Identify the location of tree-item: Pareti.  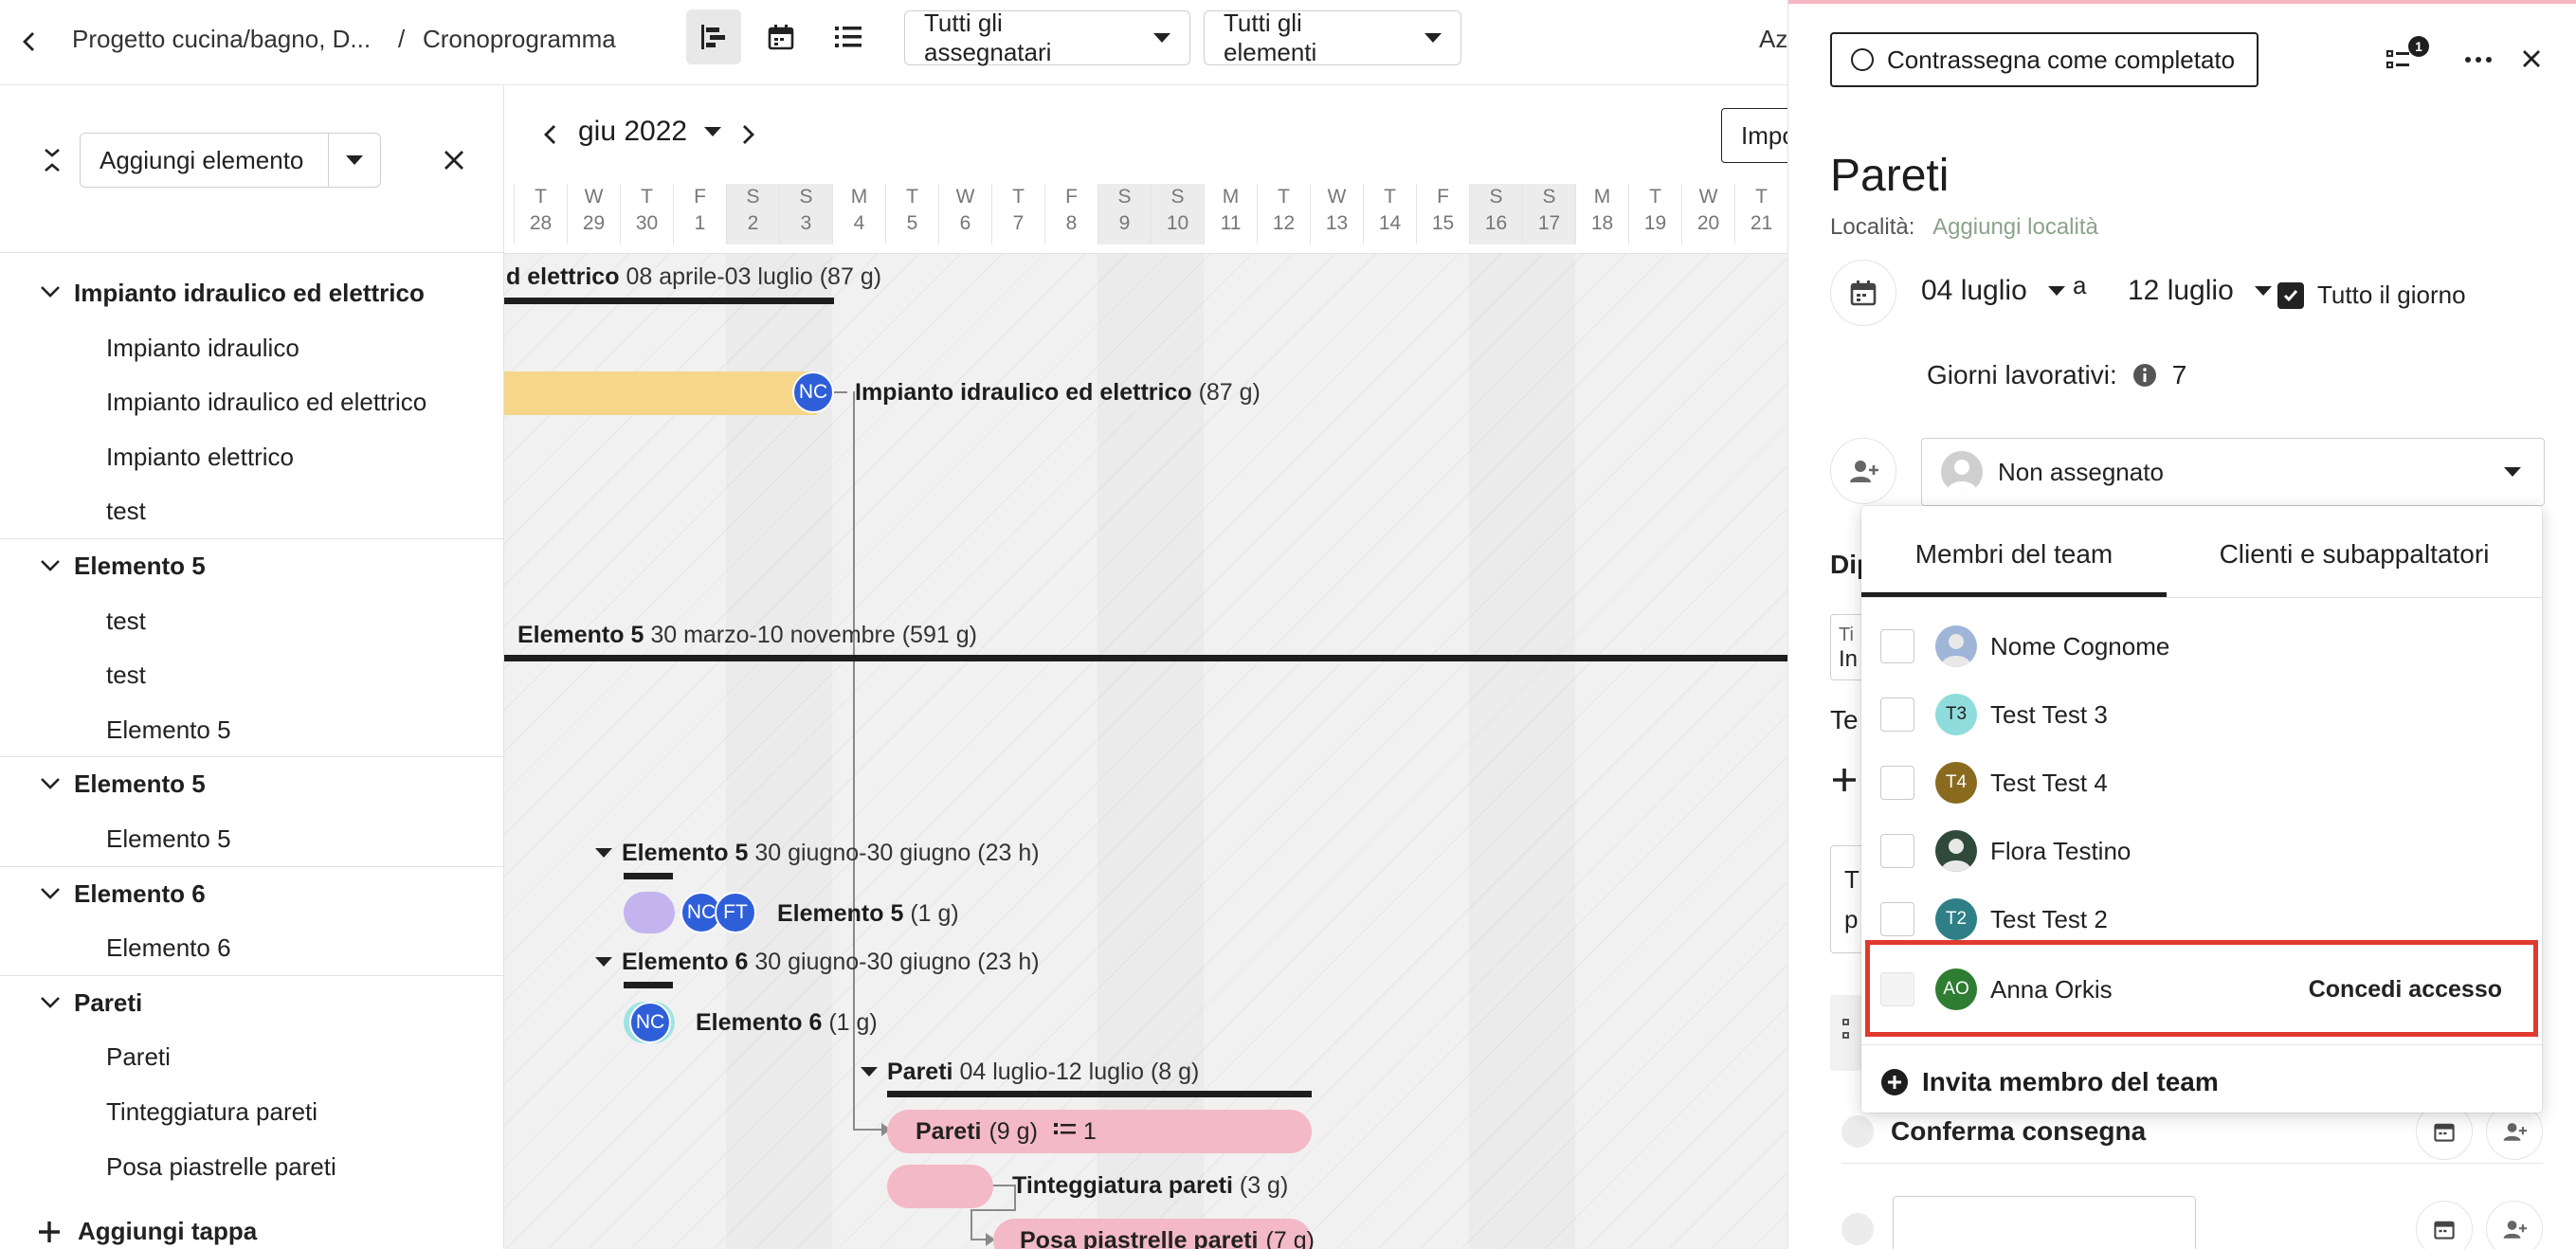
(251, 1056).